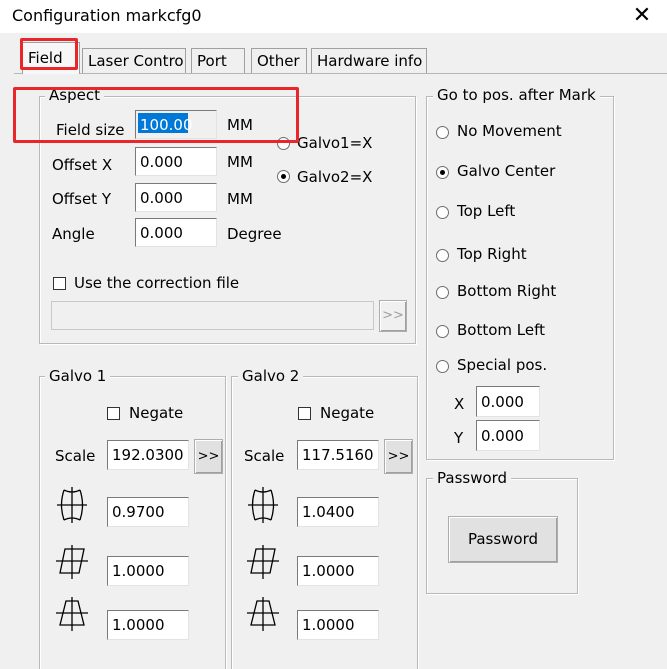  What do you see at coordinates (338, 455) in the screenshot?
I see `galvo2-scale-input` at bounding box center [338, 455].